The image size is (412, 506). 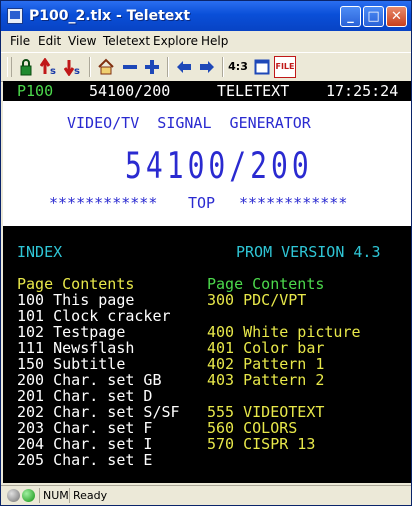 I want to click on menu-bar: File Edit View Teletext Explore Help, so click(x=206, y=41).